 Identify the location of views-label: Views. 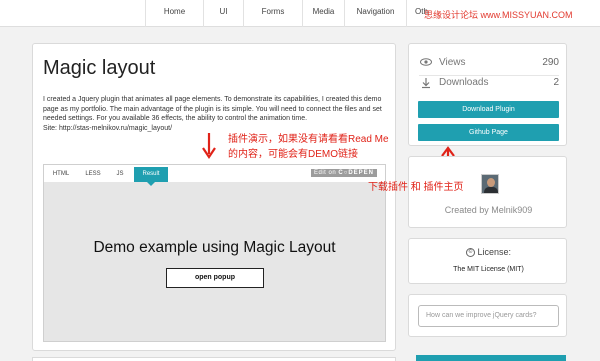
(452, 62).